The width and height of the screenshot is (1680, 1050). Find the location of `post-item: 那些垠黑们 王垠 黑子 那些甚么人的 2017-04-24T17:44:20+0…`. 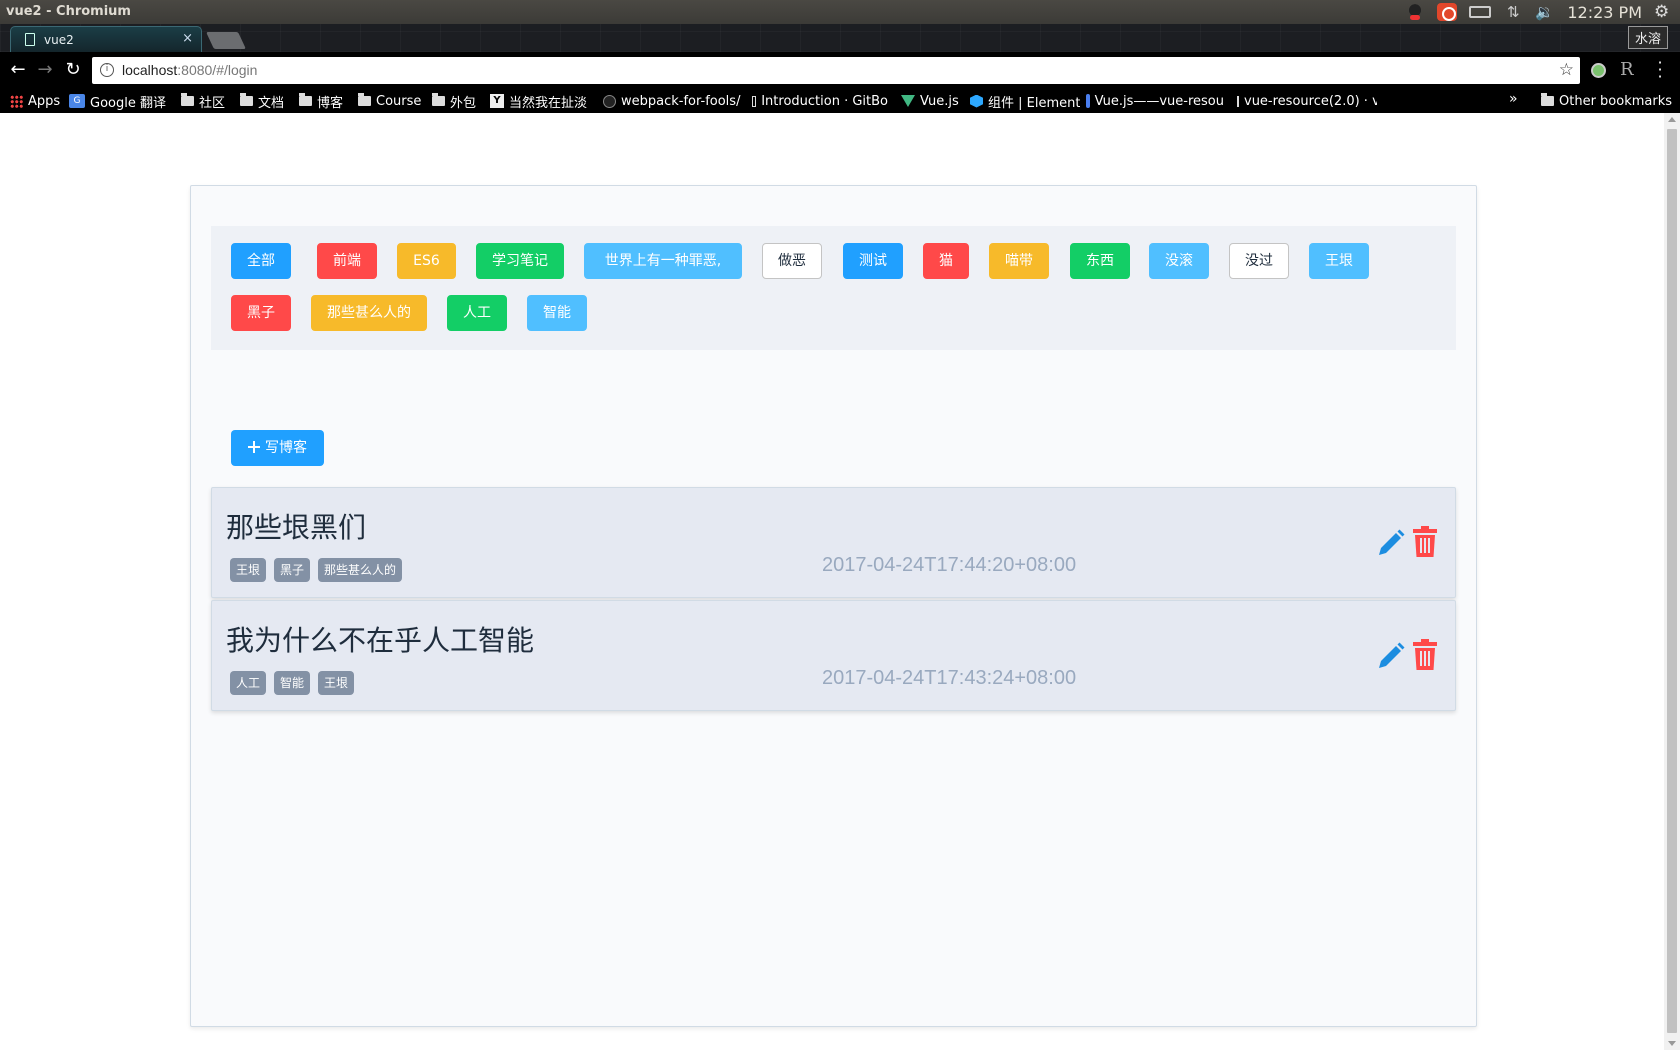

post-item: 那些垠黑们 王垠 黑子 那些甚么人的 2017-04-24T17:44:20+0… is located at coordinates (833, 542).